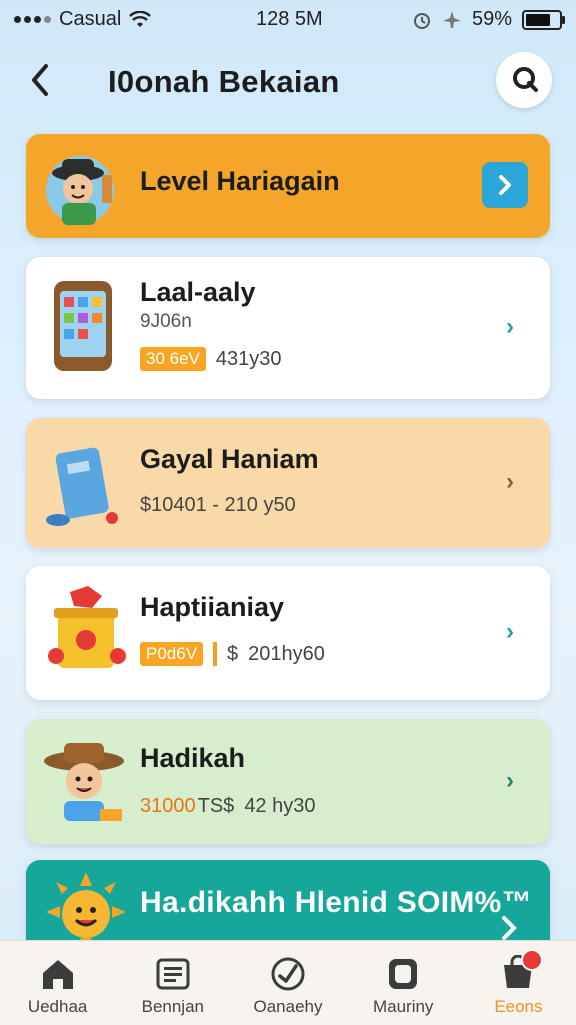  I want to click on status-badge: 30 6eV, so click(173, 359).